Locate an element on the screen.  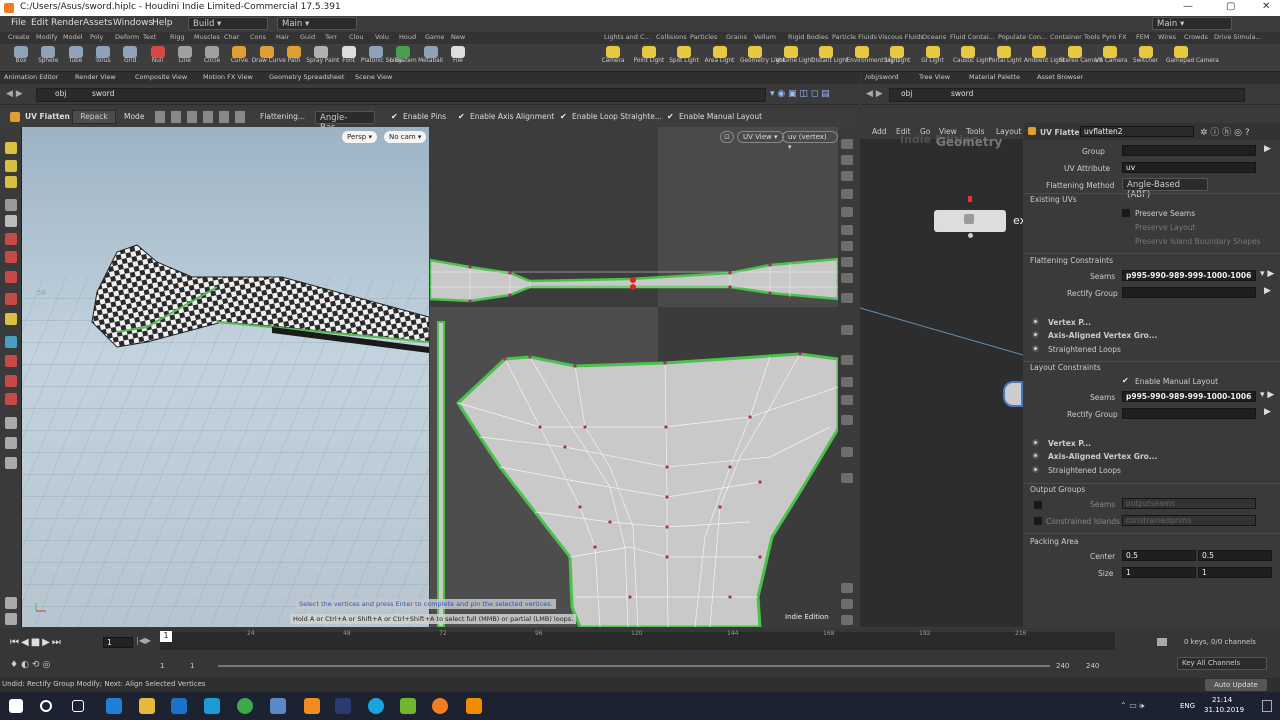
path-obj: obj is located at coordinates (60, 93).